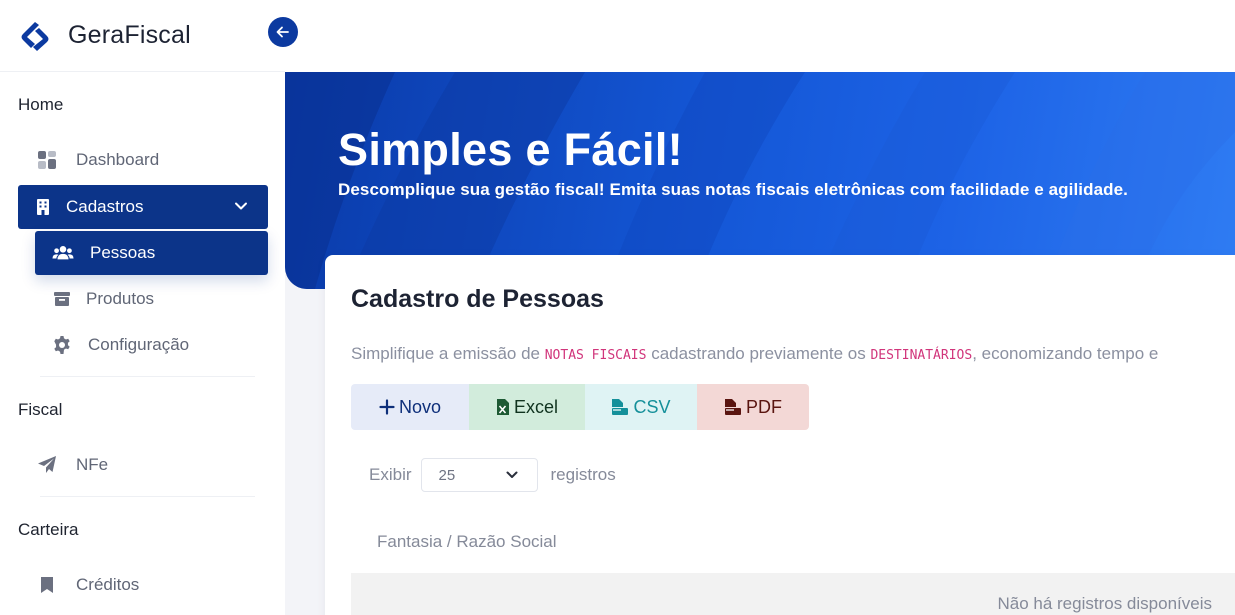 The image size is (1235, 615). Describe the element at coordinates (758, 353) in the screenshot. I see `desc-text: cadastrando previamente os` at that location.